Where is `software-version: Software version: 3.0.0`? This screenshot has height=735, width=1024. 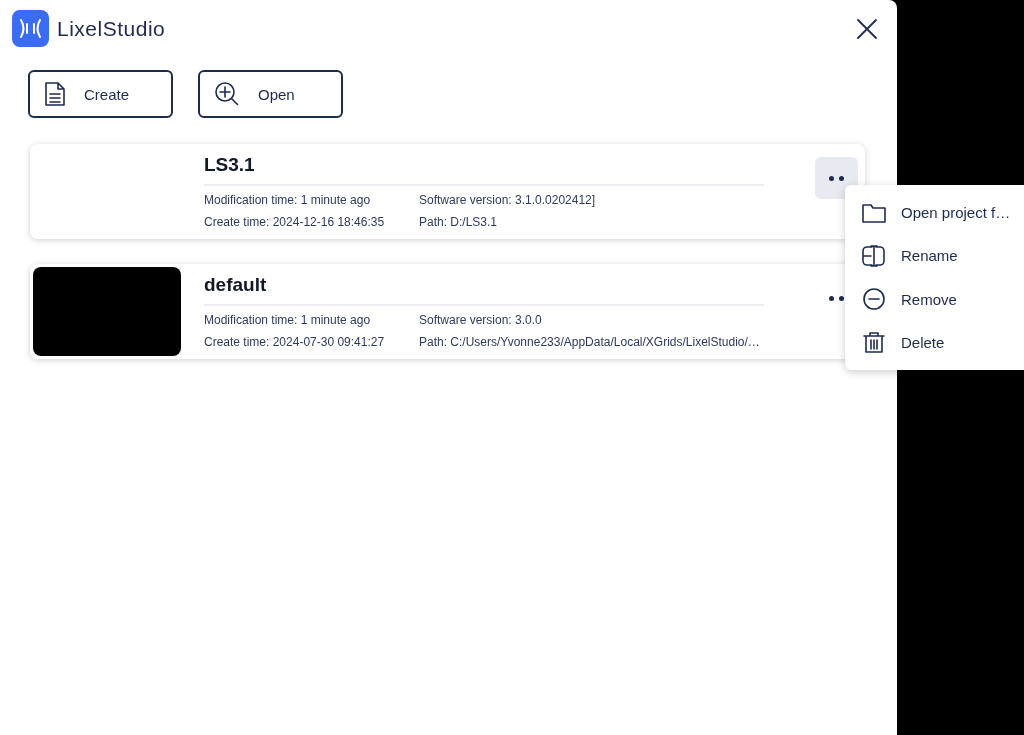 software-version: Software version: 3.0.0 is located at coordinates (481, 320).